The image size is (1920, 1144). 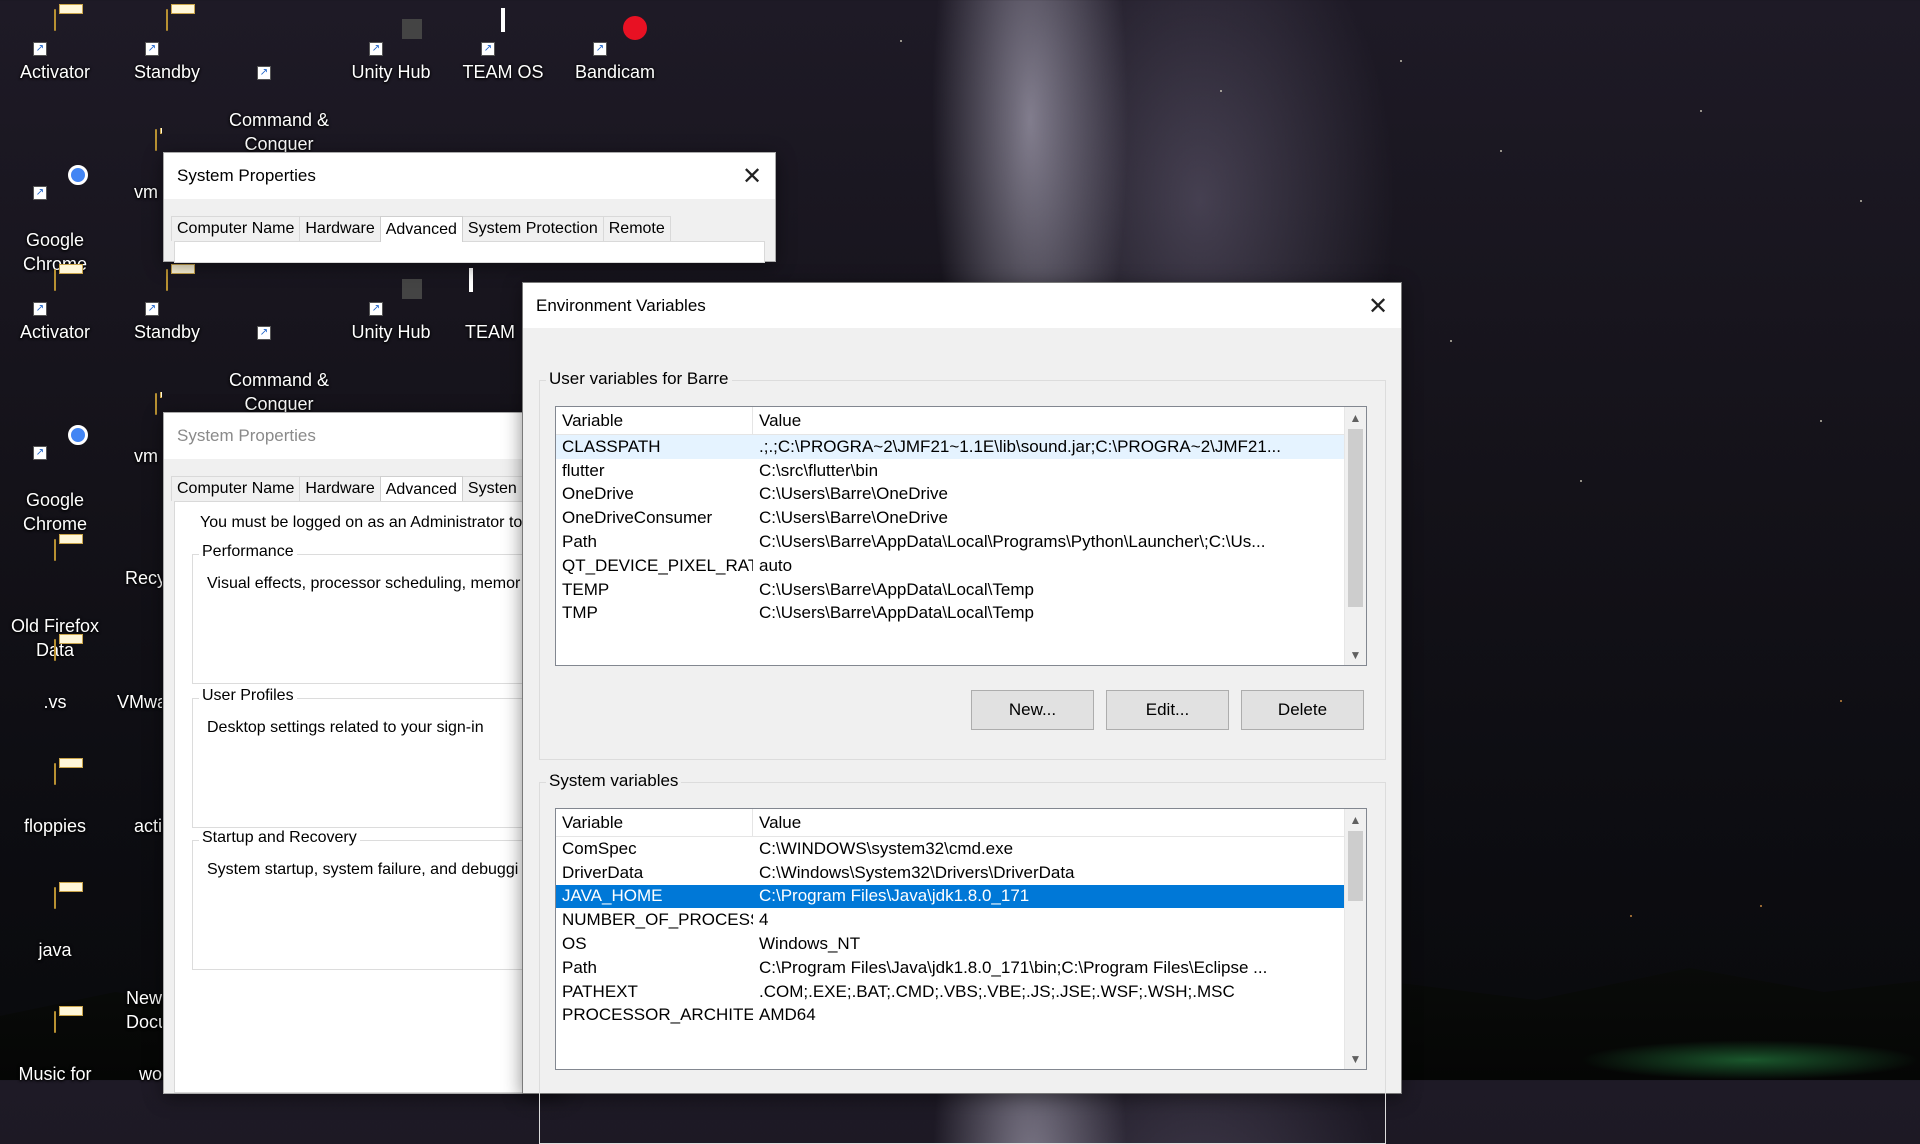 What do you see at coordinates (137, 676) in the screenshot?
I see `desktop-icon-vmware: VMwa` at bounding box center [137, 676].